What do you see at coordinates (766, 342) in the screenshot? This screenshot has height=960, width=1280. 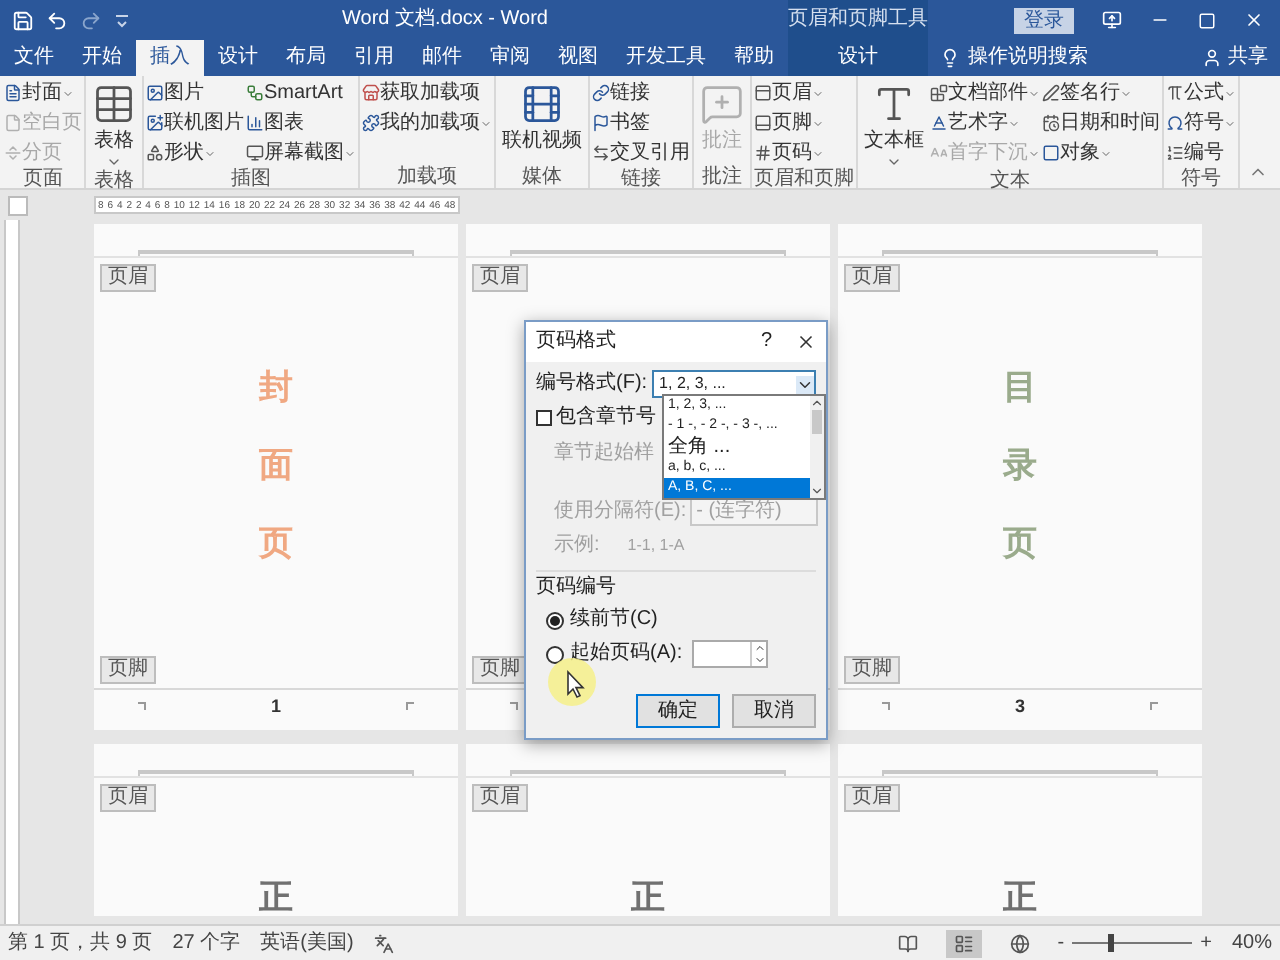 I see `help-button: ?` at bounding box center [766, 342].